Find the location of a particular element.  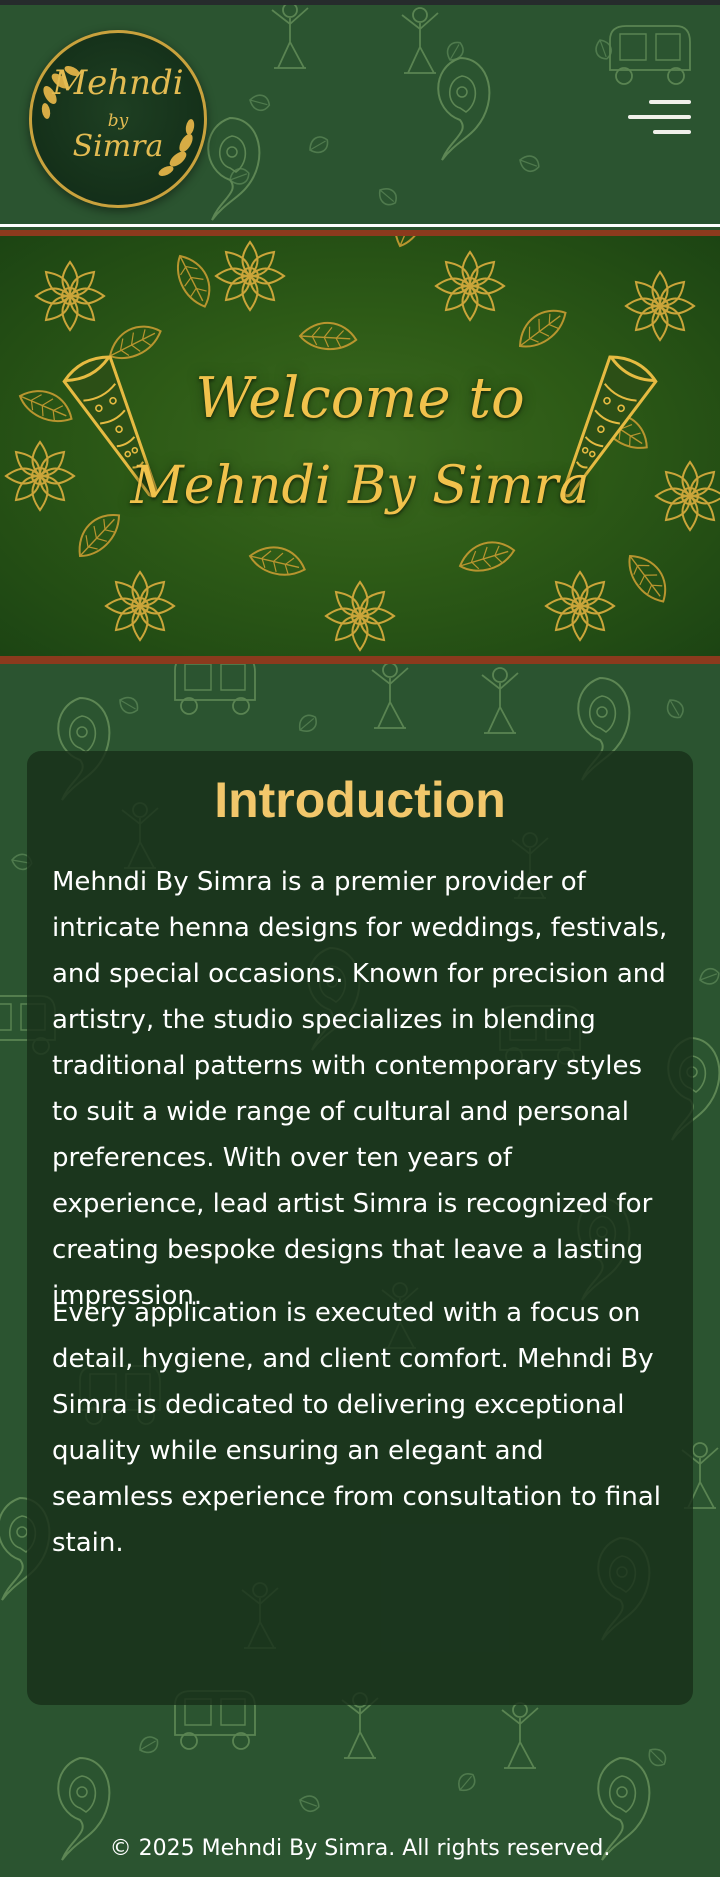

hamburger-menu-icon is located at coordinates (661, 118).